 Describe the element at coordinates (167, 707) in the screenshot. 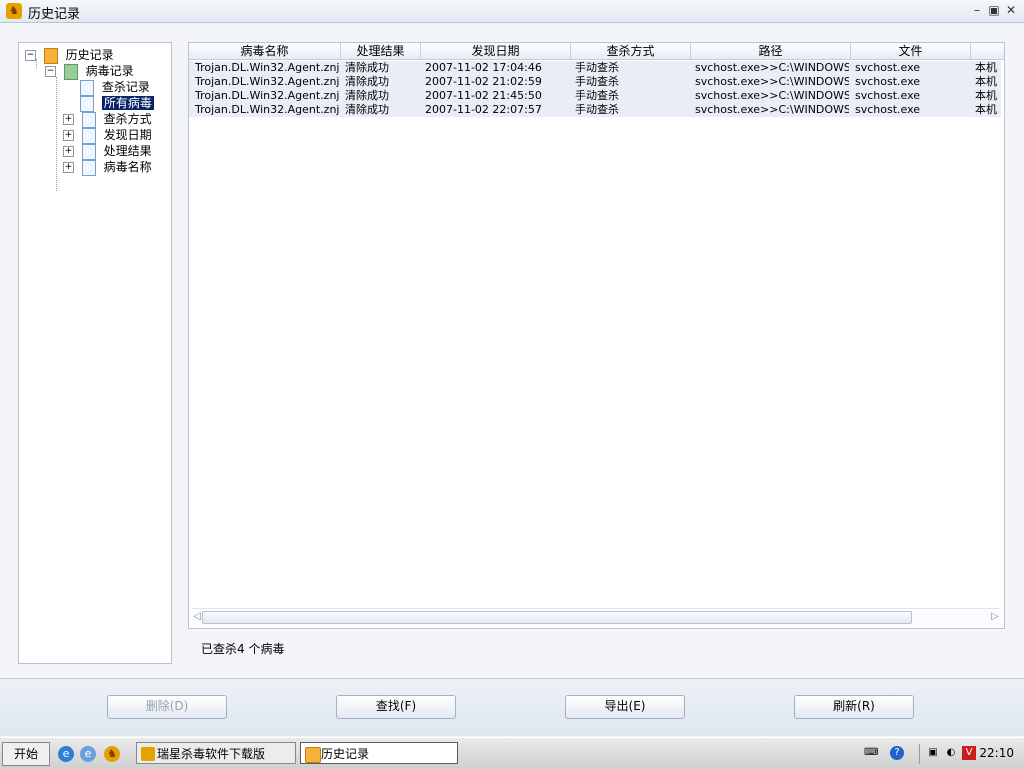

I see `delete-button: 删除(D)` at that location.